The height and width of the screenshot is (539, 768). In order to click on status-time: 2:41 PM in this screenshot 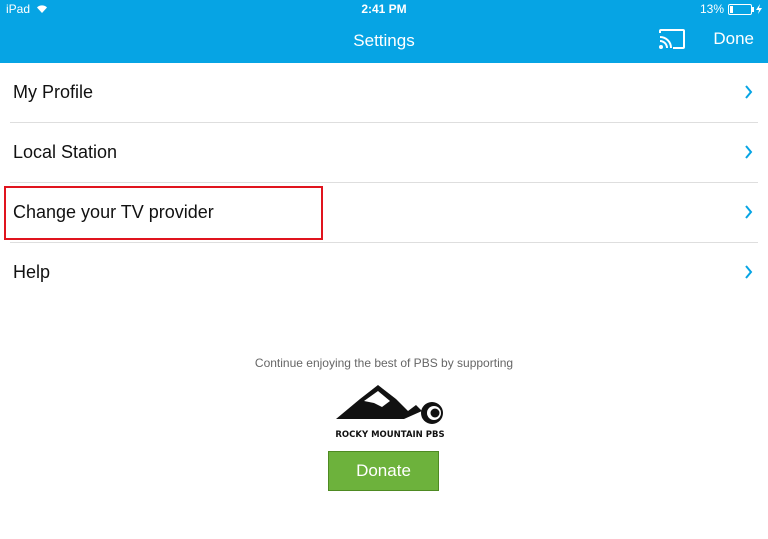, I will do `click(384, 9)`.